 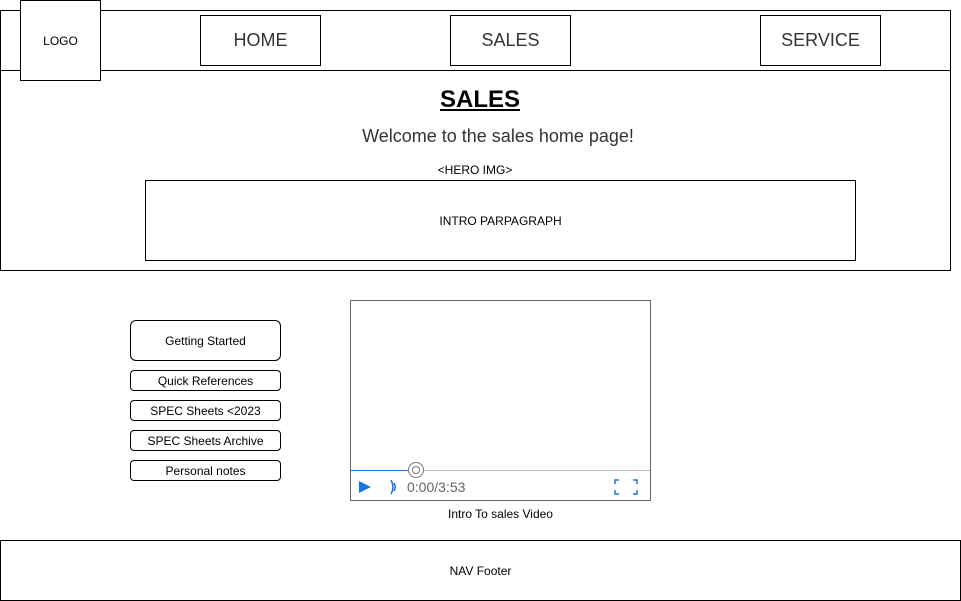 I want to click on quick-references-label: Quick References, so click(x=205, y=380).